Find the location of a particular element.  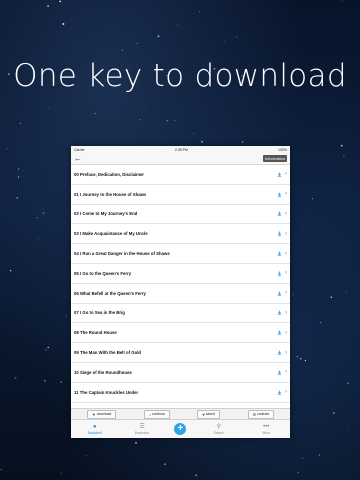

chapter-row: 07 I Go to Sea in the Brig › is located at coordinates (180, 314).